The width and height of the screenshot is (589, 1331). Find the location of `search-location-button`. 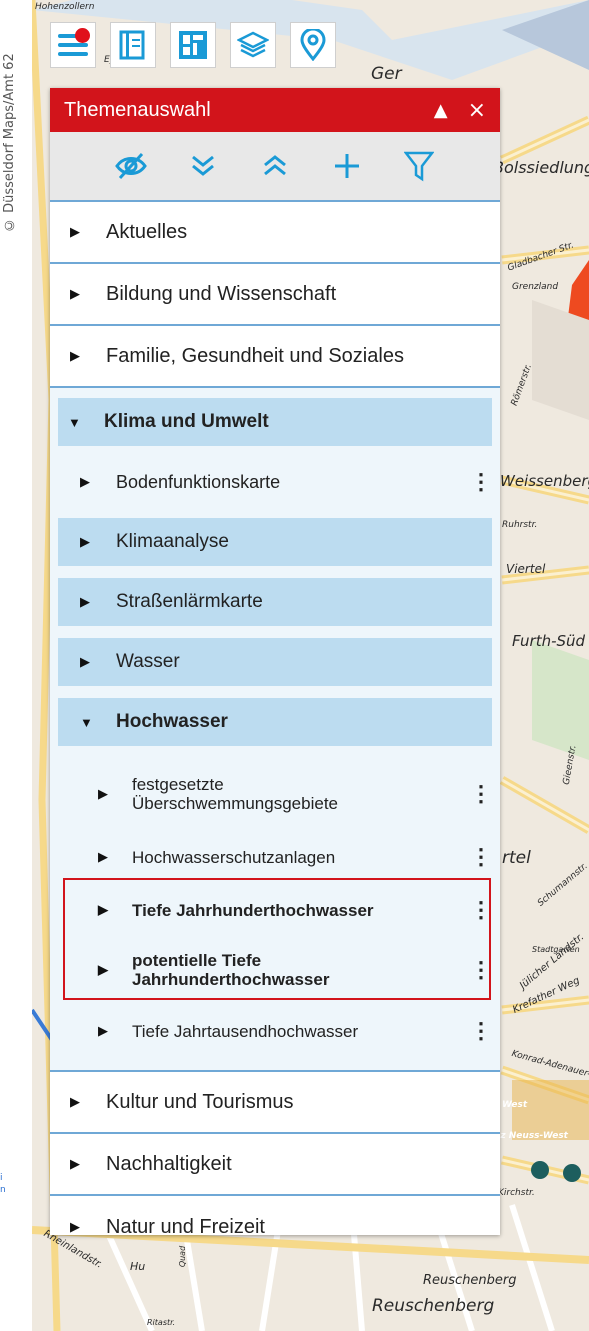

search-location-button is located at coordinates (313, 45).